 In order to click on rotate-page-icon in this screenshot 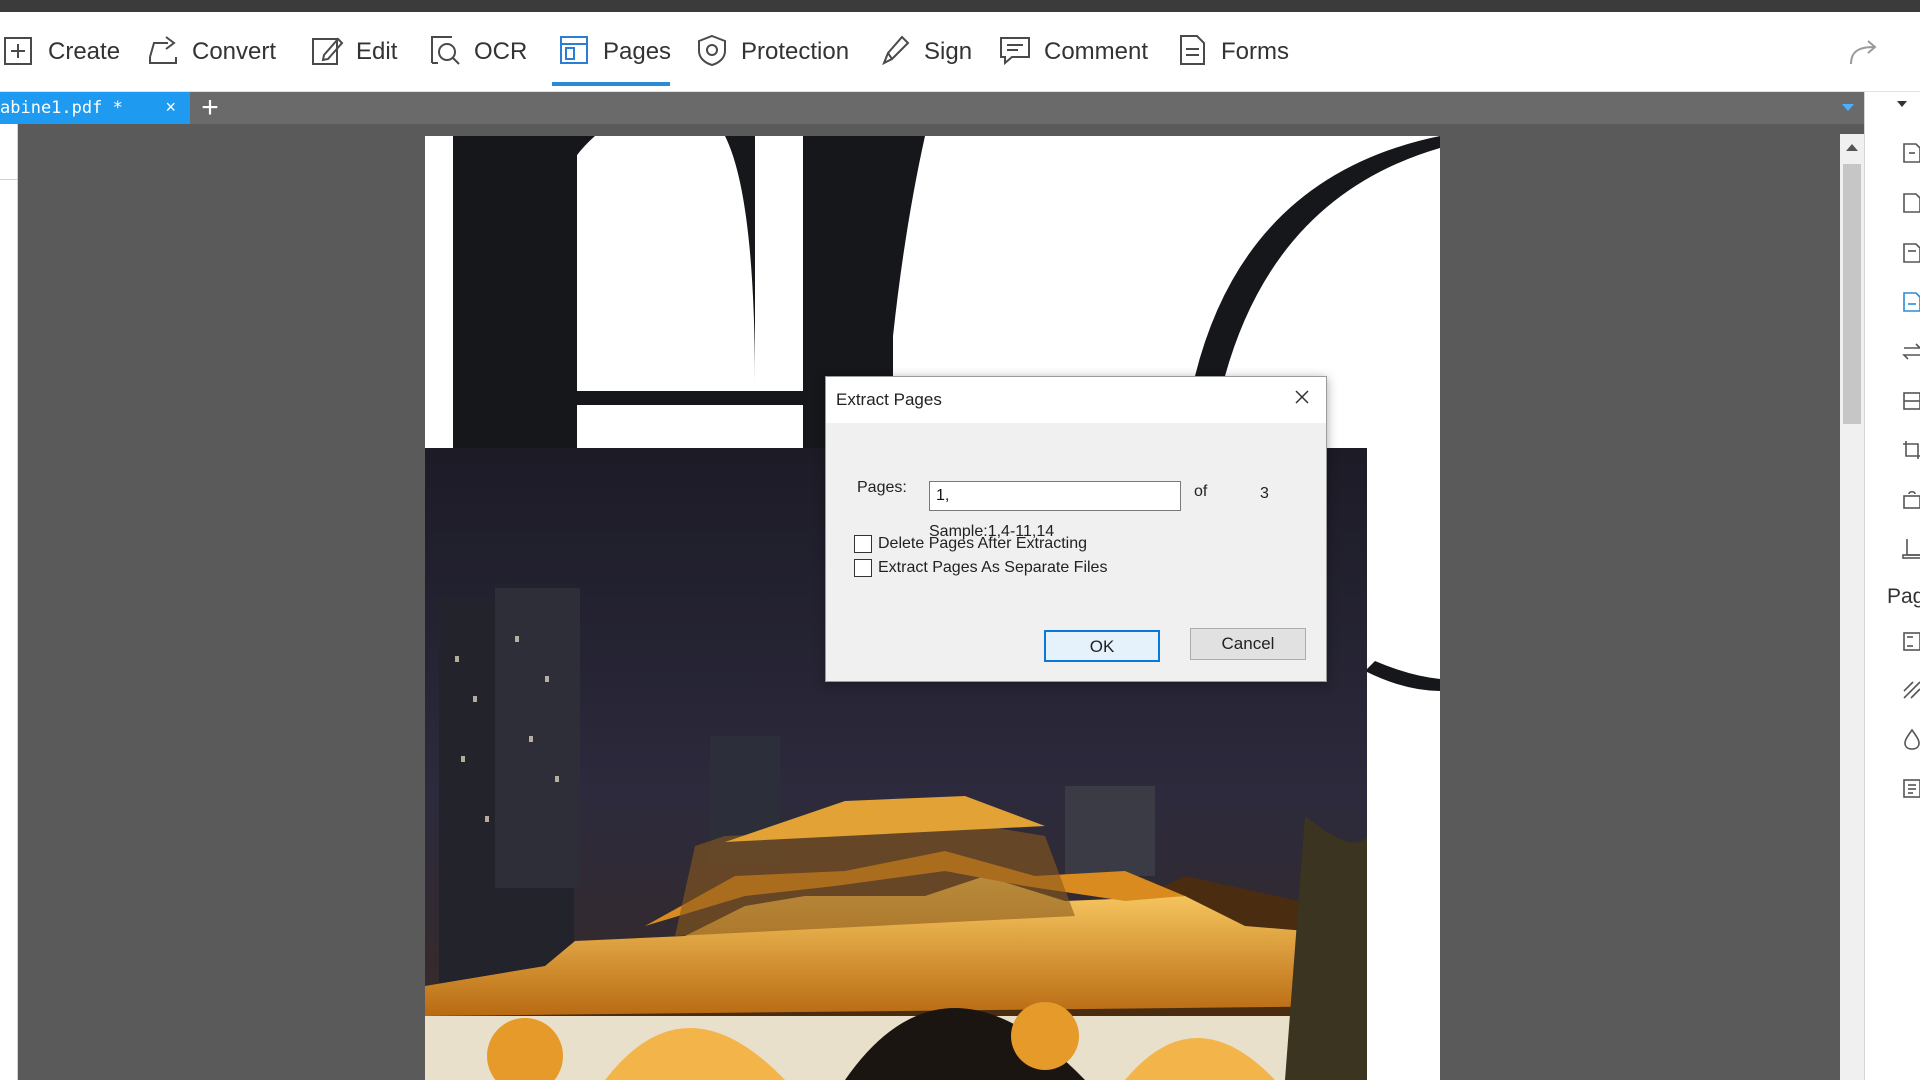, I will do `click(1910, 499)`.